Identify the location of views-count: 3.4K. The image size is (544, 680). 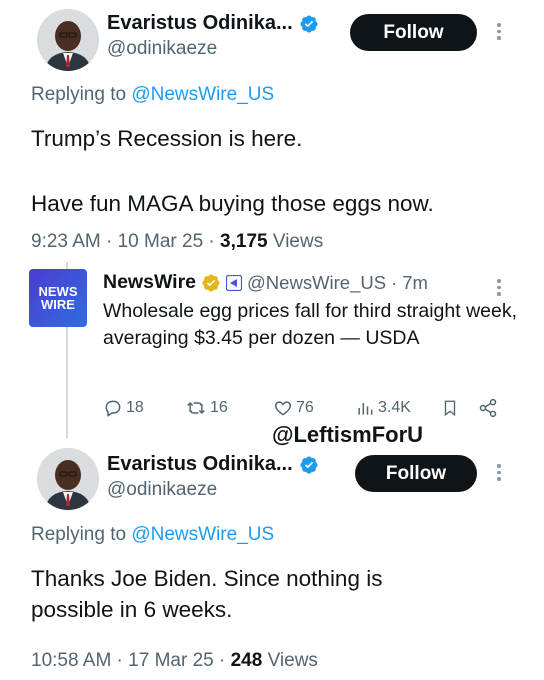
(394, 407).